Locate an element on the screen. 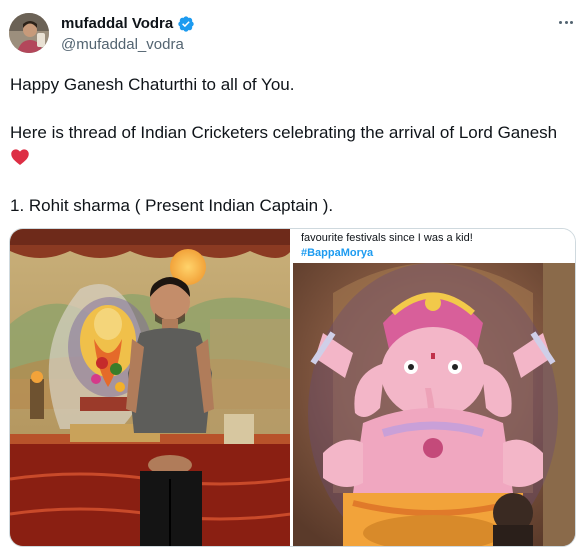  more-options-icon is located at coordinates (566, 22).